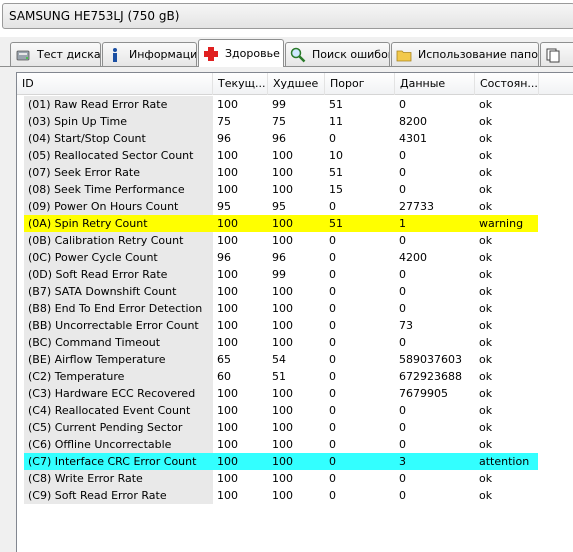 The width and height of the screenshot is (573, 552). Describe the element at coordinates (336, 121) in the screenshot. I see `cell-threshold: 11` at that location.